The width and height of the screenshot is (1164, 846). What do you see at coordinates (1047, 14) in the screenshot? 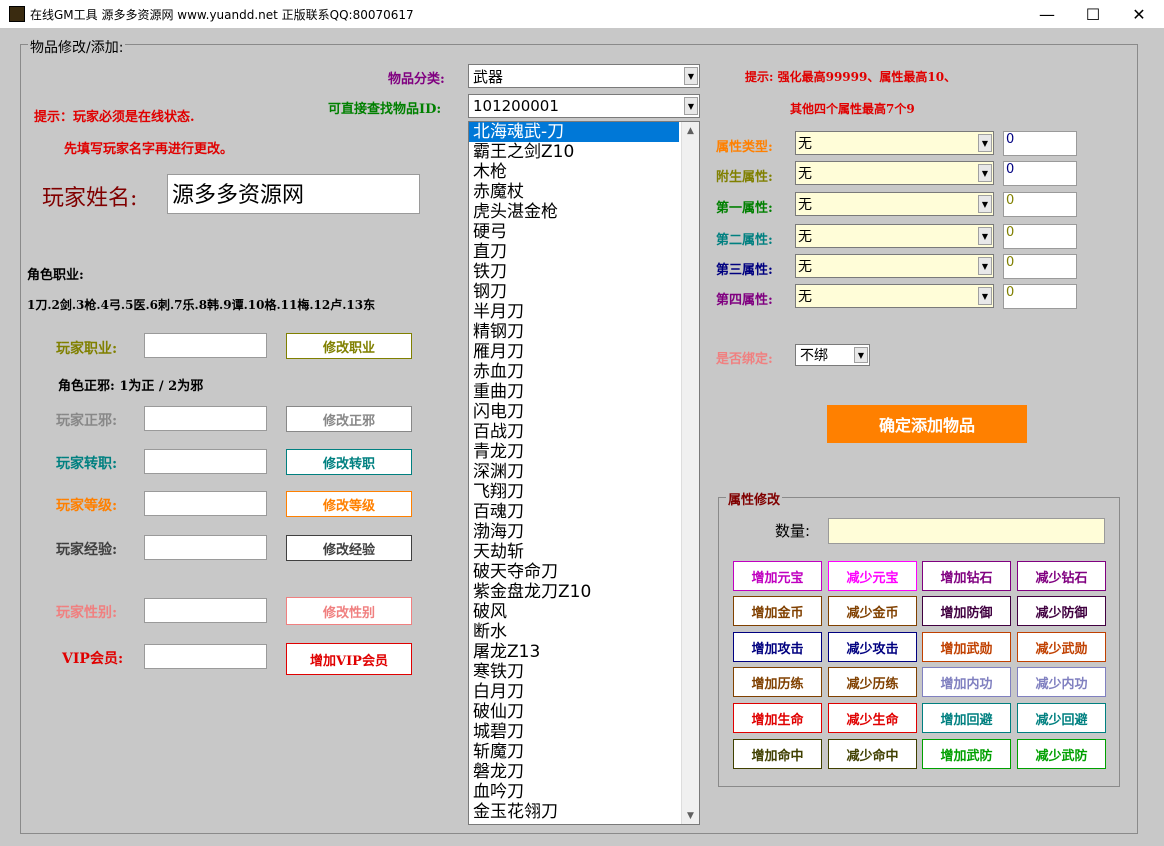
I see `minimize-button: —` at bounding box center [1047, 14].